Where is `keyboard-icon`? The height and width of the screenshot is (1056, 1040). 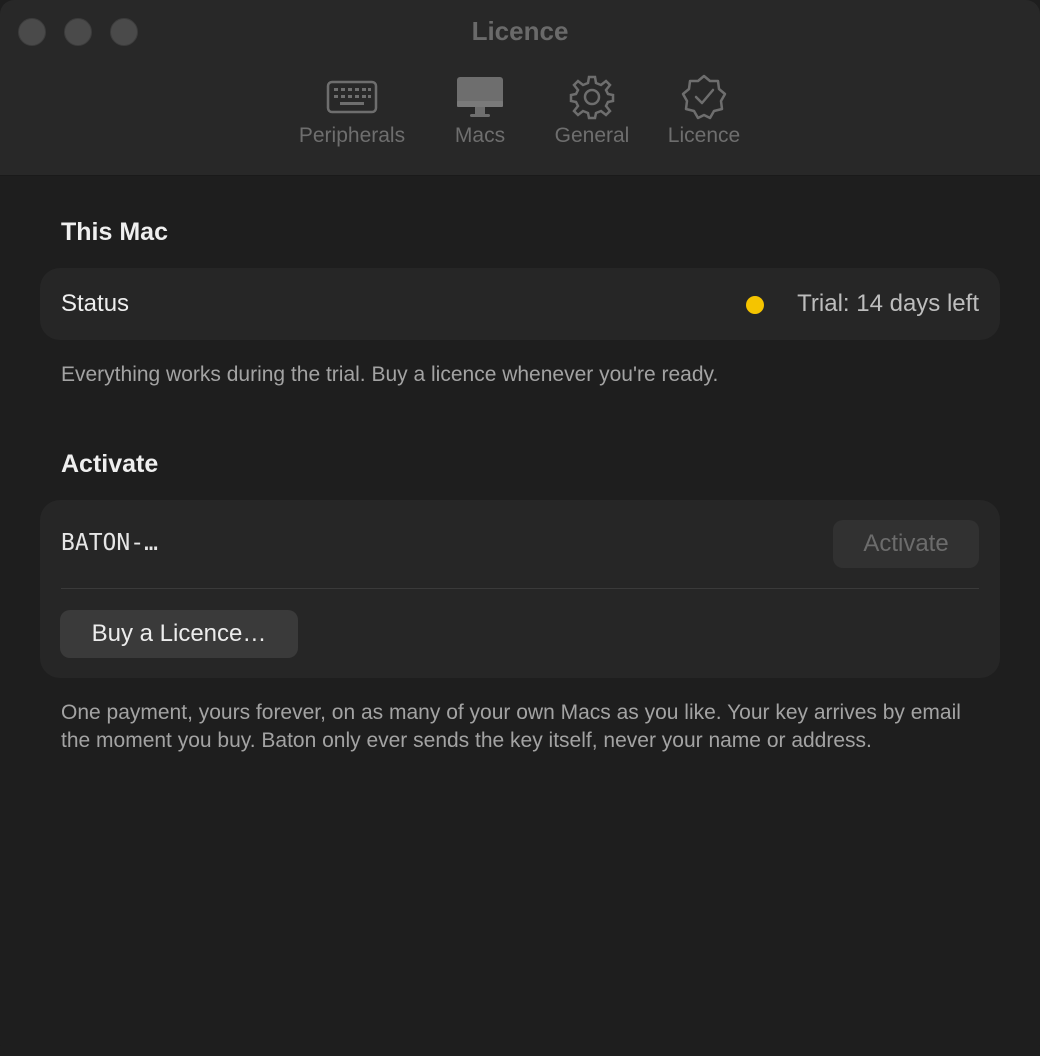
keyboard-icon is located at coordinates (352, 97).